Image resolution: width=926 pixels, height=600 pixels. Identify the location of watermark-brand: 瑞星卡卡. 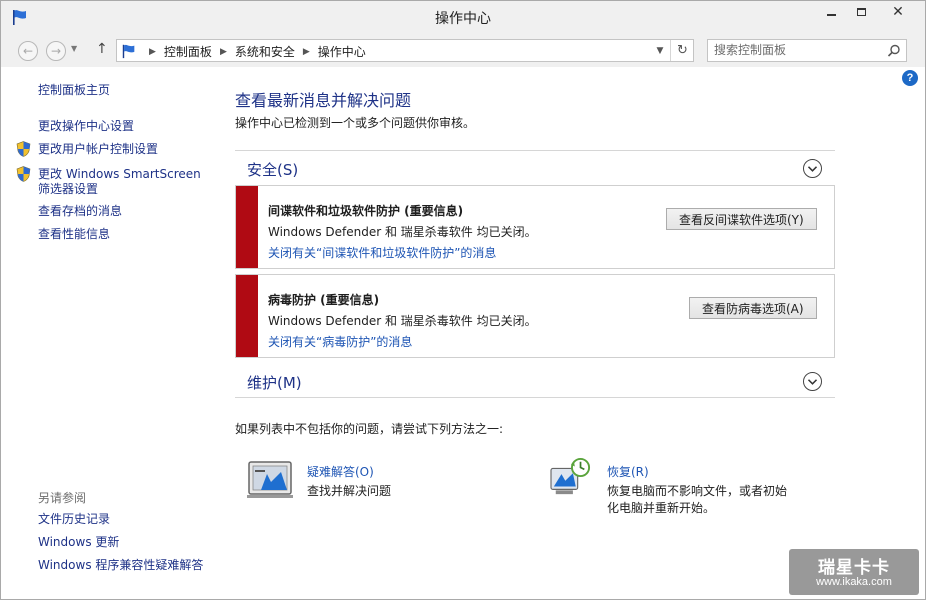
(854, 568).